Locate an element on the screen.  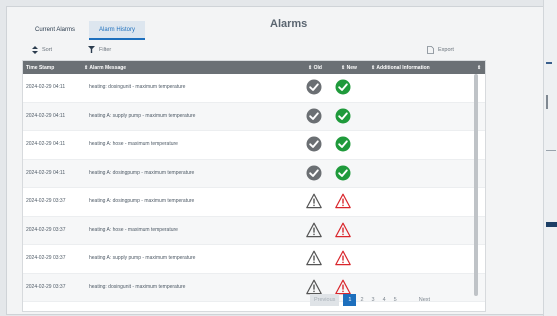
page-2-button: 2 is located at coordinates (361, 300).